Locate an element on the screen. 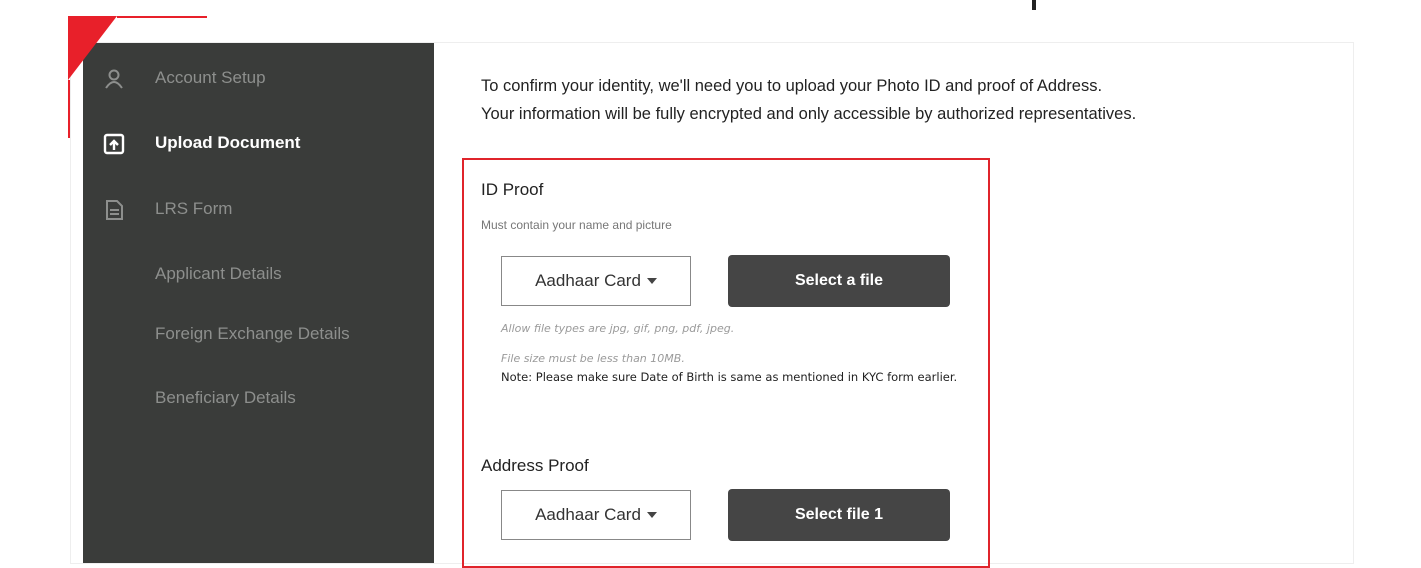 The height and width of the screenshot is (568, 1421). address-proof-type-select: Aadhaar Card is located at coordinates (596, 515).